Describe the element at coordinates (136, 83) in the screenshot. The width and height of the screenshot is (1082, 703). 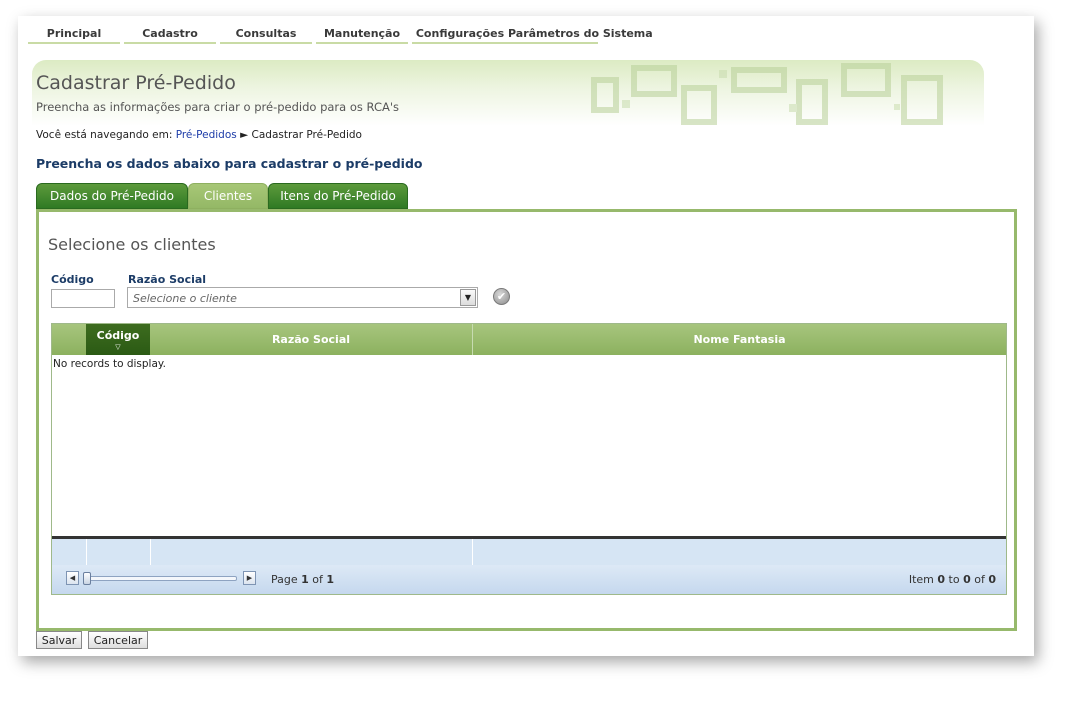
I see `page-title: Cadastrar Pré-Pedido` at that location.